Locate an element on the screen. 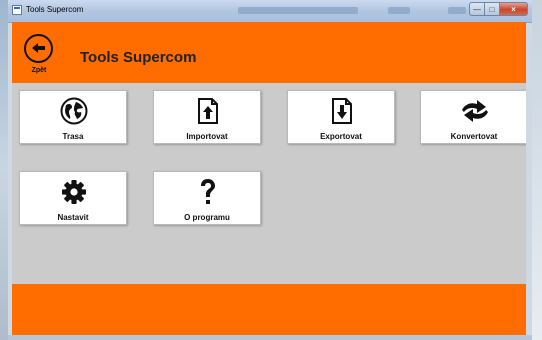 This screenshot has height=340, width=542. tile-importovat: Importovat is located at coordinates (207, 117).